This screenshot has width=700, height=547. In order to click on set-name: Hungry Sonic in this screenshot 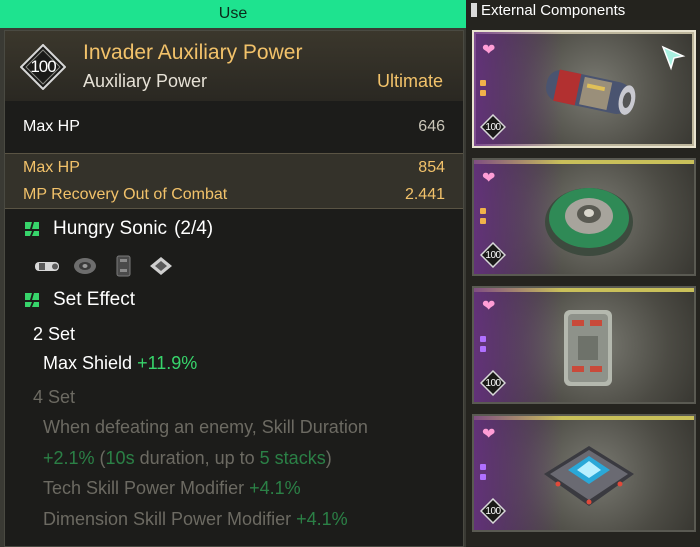, I will do `click(110, 228)`.